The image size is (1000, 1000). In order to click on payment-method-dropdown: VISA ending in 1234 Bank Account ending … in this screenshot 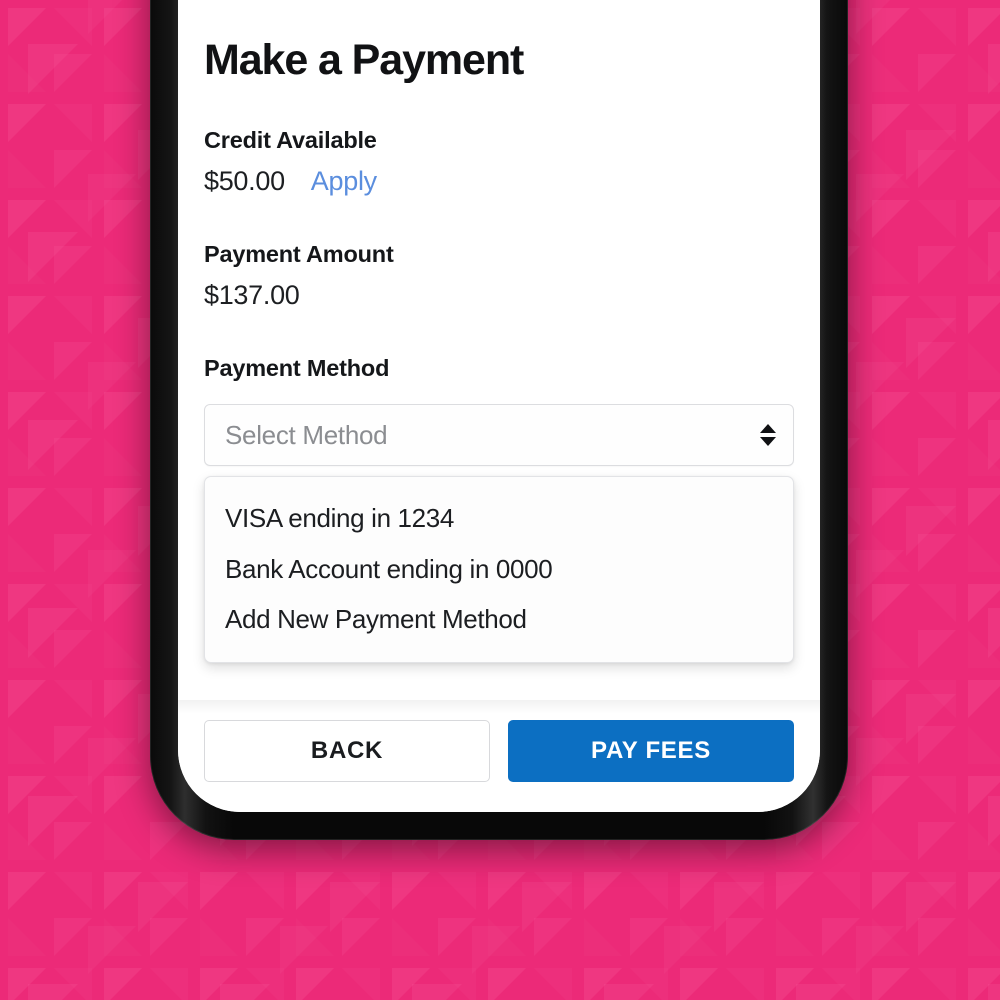, I will do `click(499, 570)`.